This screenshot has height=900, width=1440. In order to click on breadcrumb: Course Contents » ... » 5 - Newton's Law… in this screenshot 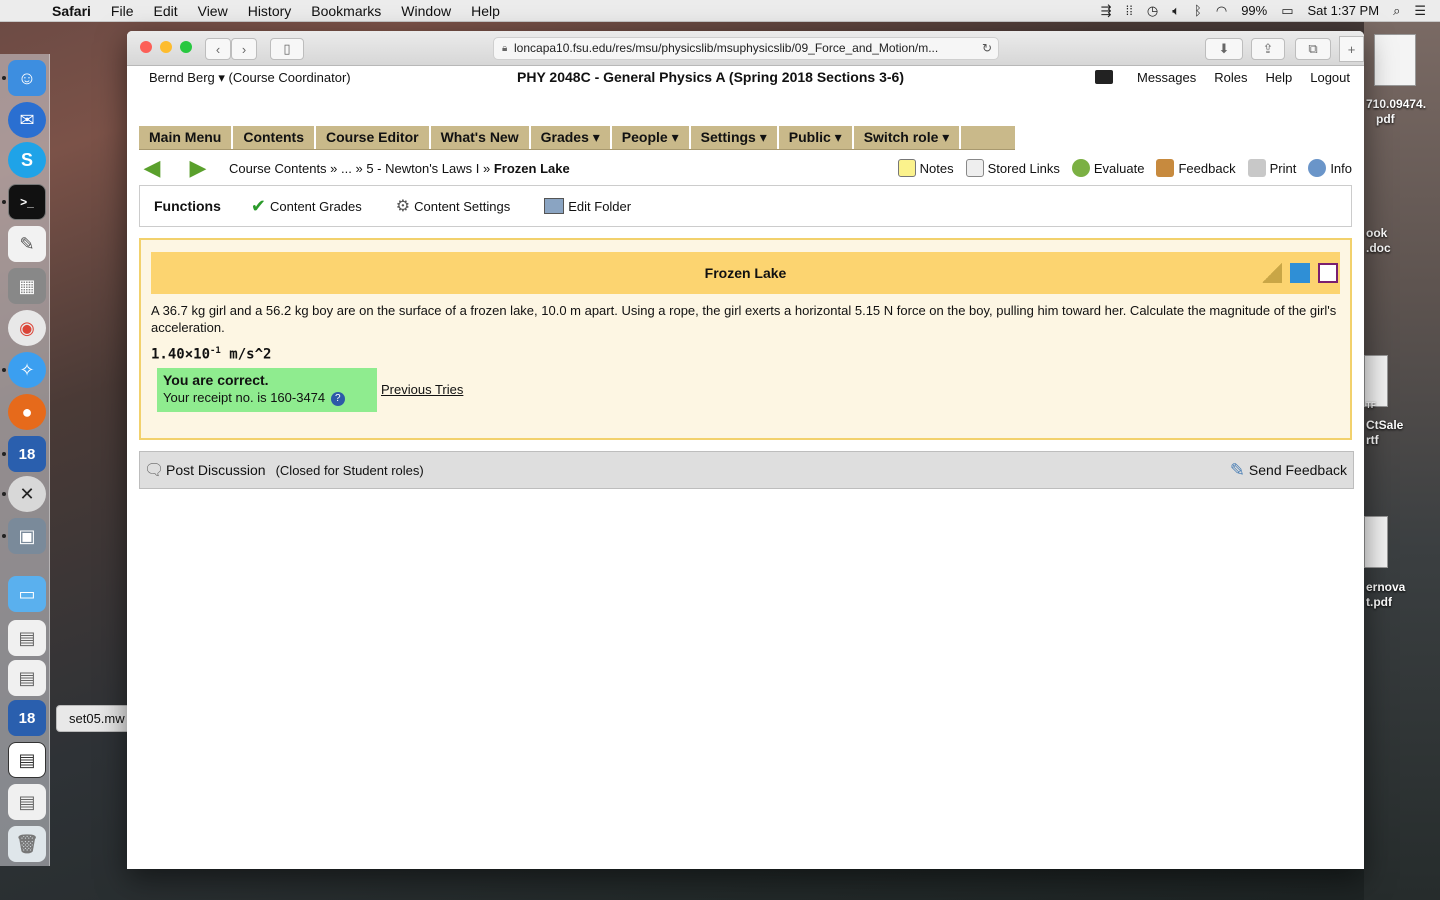, I will do `click(399, 168)`.